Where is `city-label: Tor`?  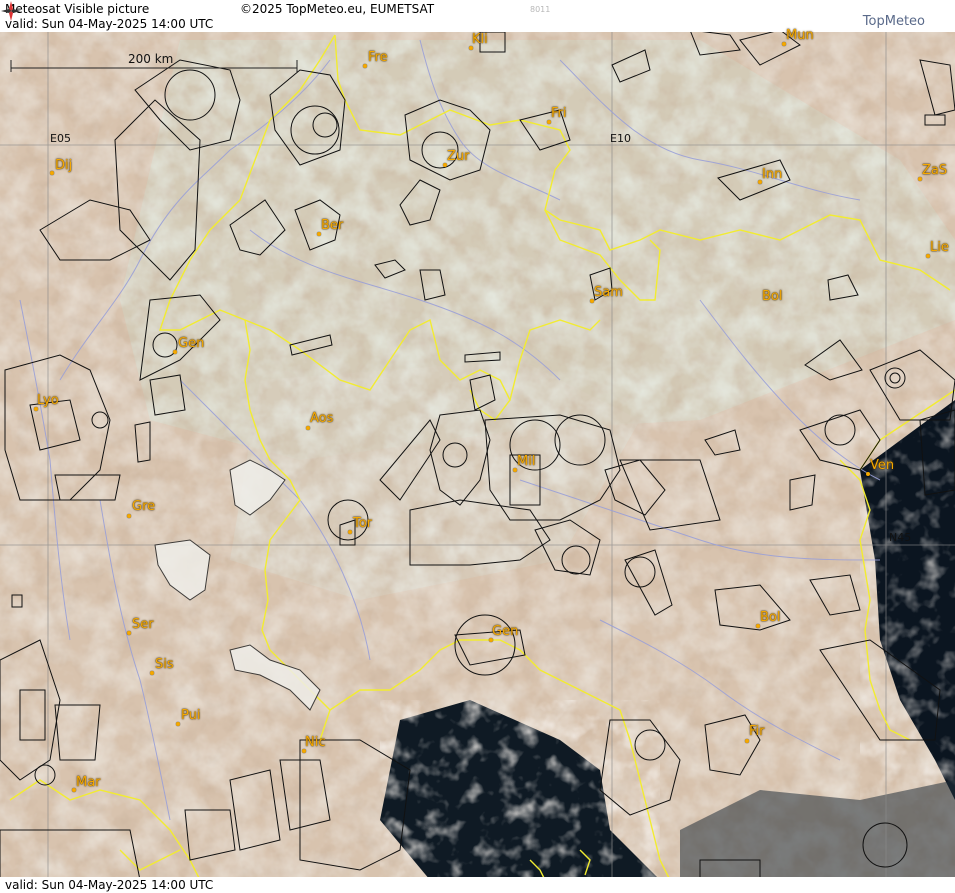
city-label: Tor is located at coordinates (363, 523).